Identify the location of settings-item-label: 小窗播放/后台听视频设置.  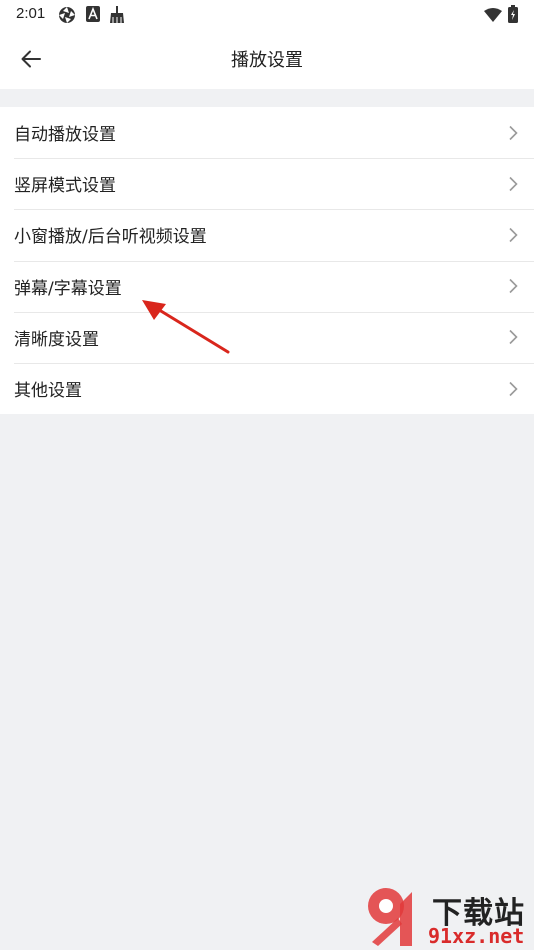
(110, 237).